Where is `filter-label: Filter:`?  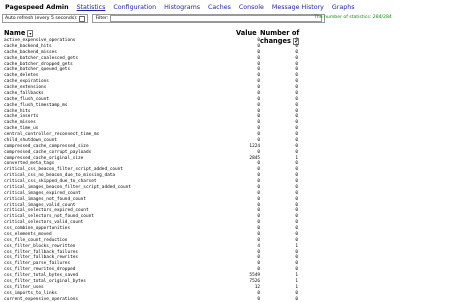 filter-label: Filter: is located at coordinates (101, 18).